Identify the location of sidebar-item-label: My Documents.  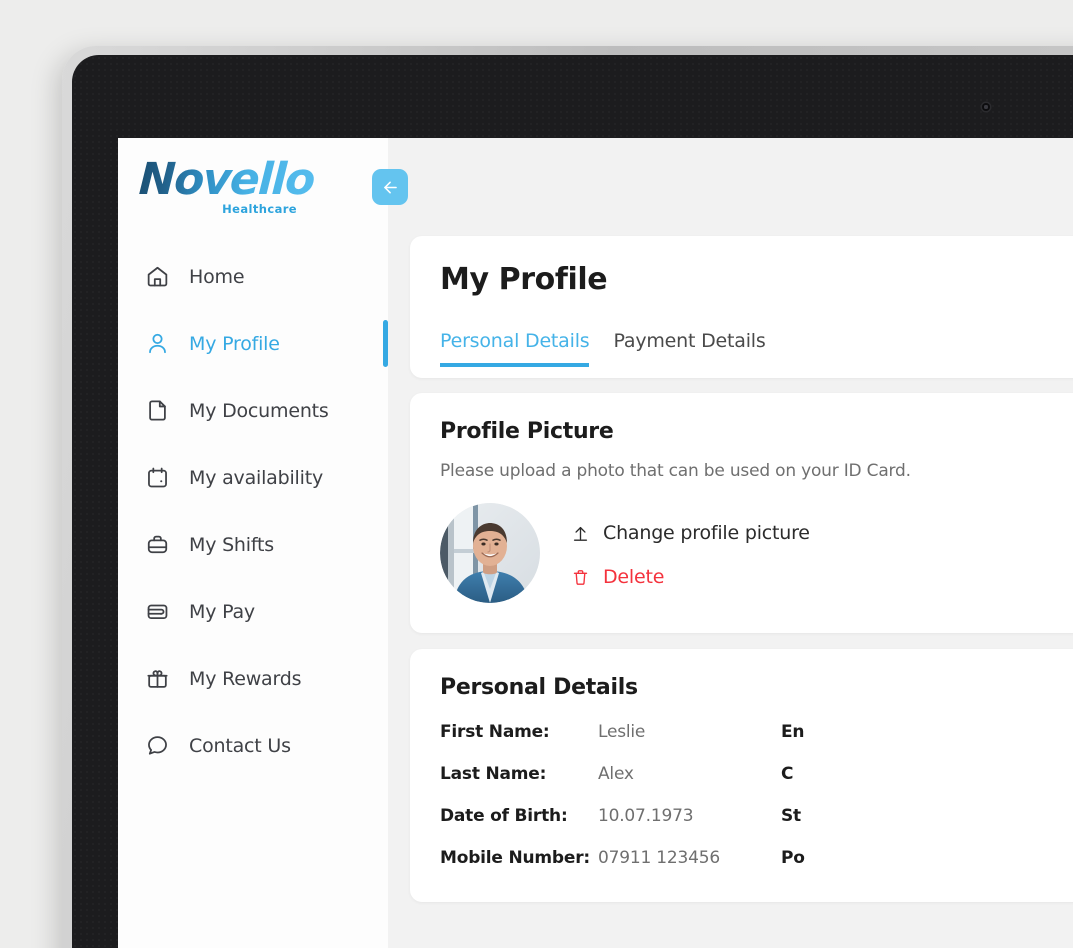
(259, 410).